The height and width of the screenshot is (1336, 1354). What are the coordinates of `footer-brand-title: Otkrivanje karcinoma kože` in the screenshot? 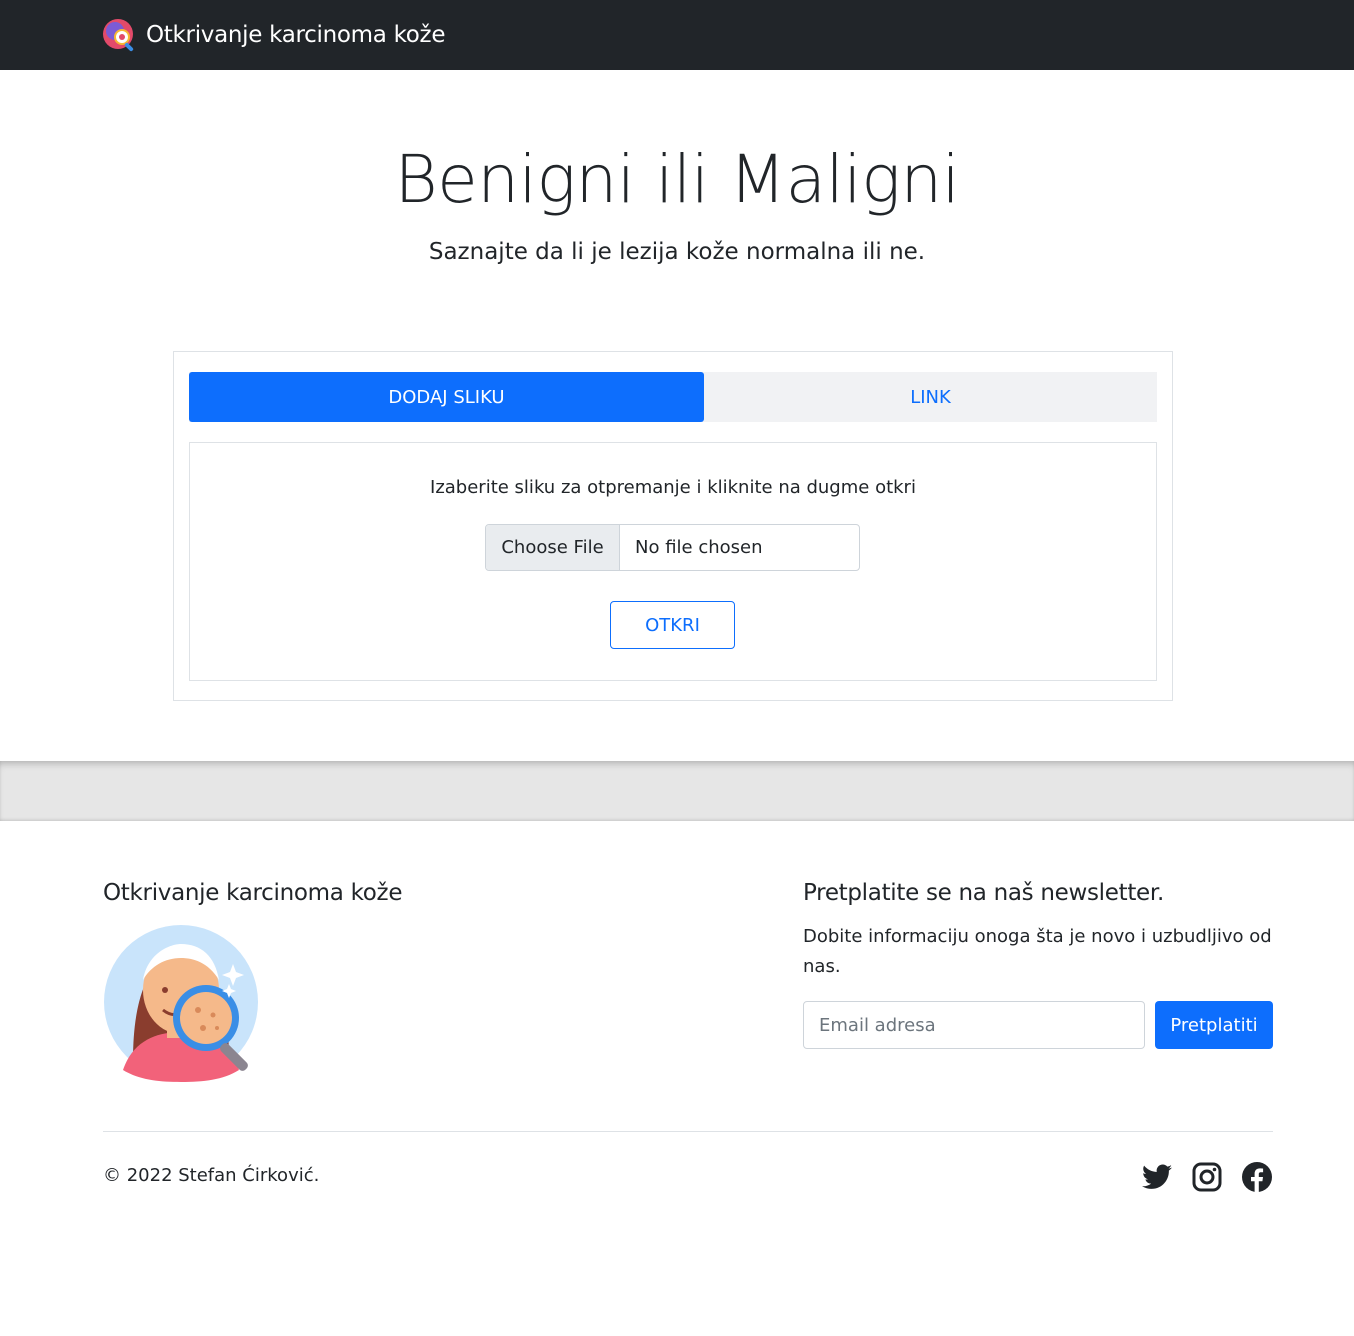 It's located at (253, 893).